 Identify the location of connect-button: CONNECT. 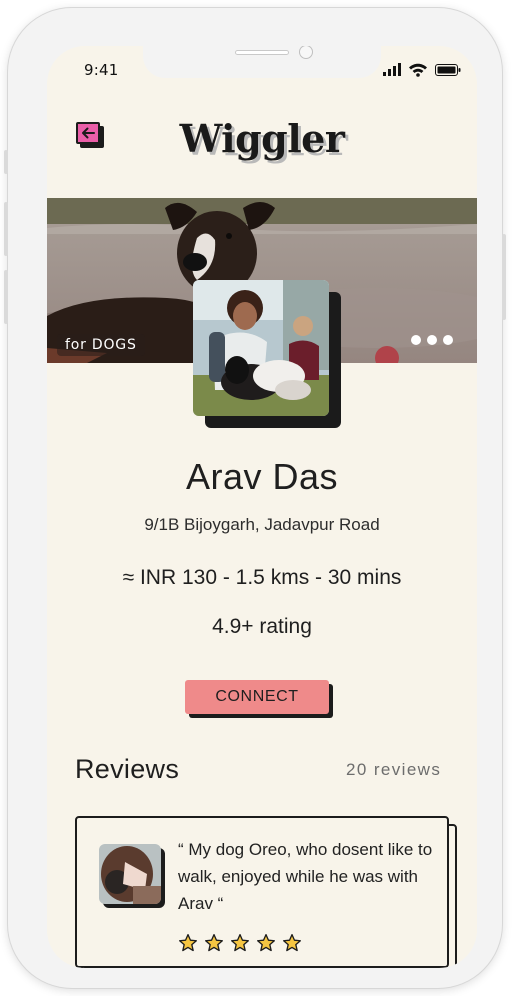
(260, 699).